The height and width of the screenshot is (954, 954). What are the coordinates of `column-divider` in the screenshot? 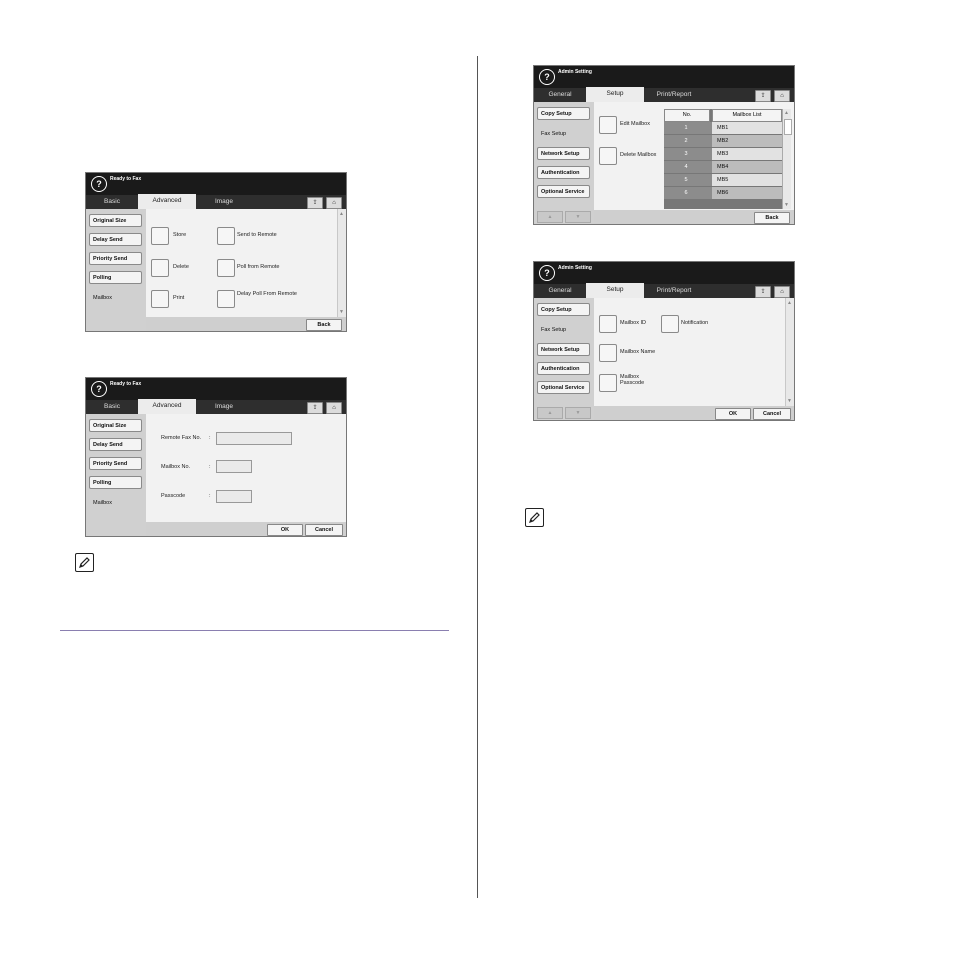 It's located at (477, 477).